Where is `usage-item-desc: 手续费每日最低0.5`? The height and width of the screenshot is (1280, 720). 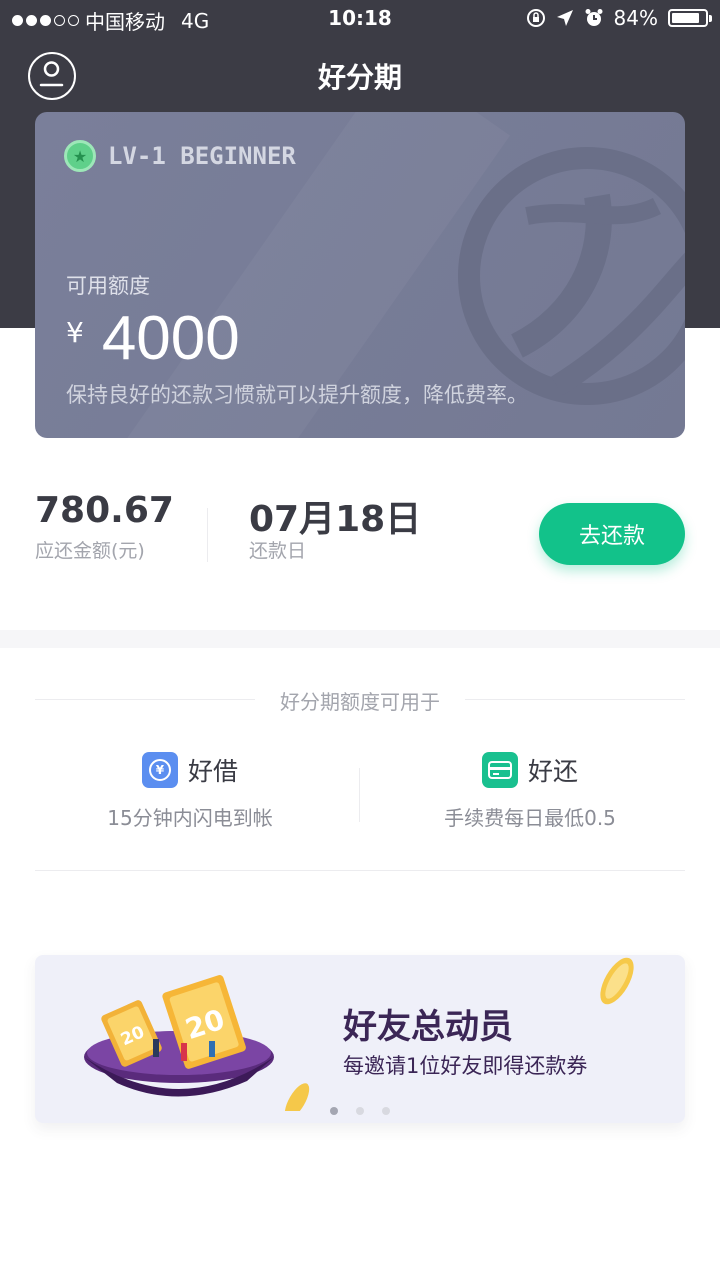 usage-item-desc: 手续费每日最低0.5 is located at coordinates (530, 818).